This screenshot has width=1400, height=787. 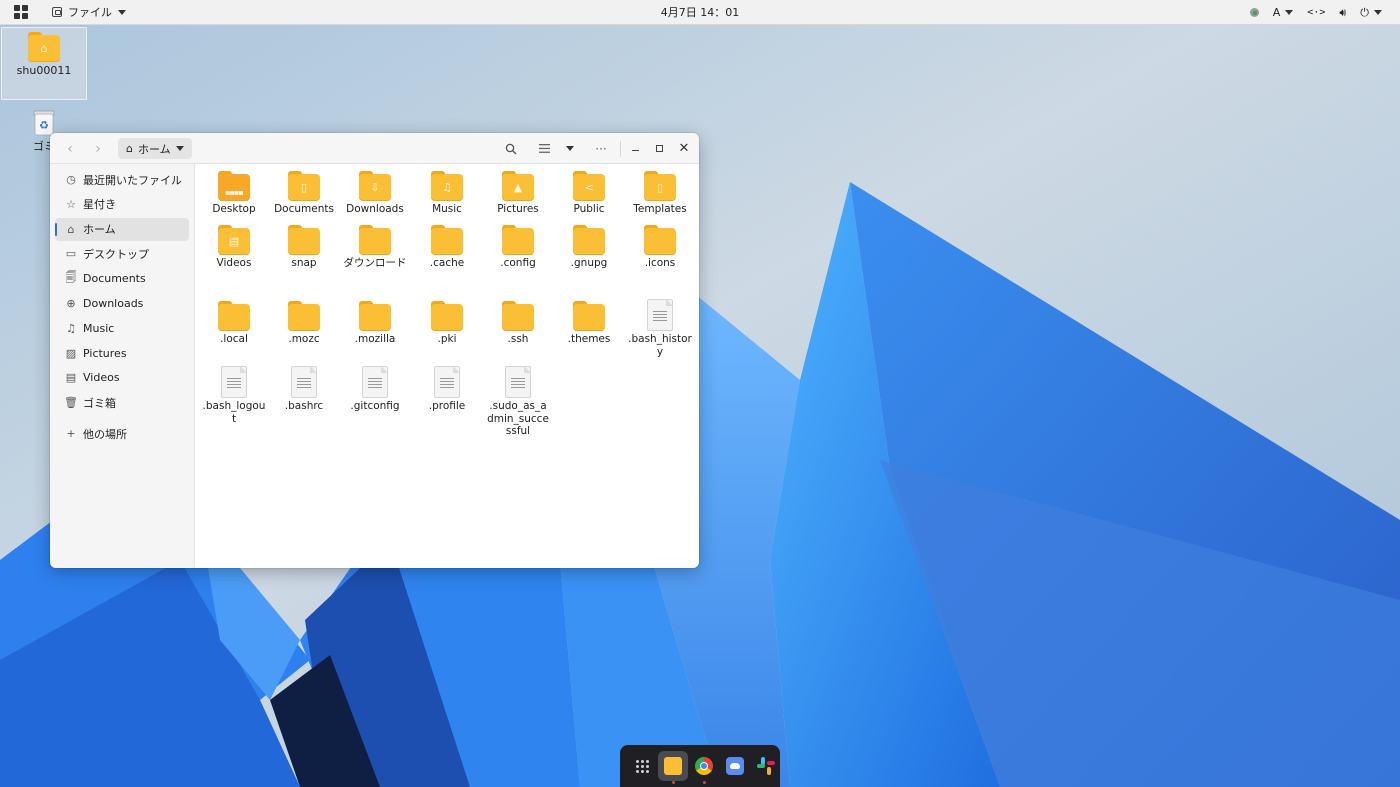 What do you see at coordinates (447, 406) in the screenshot?
I see `file-item-label: .profile` at bounding box center [447, 406].